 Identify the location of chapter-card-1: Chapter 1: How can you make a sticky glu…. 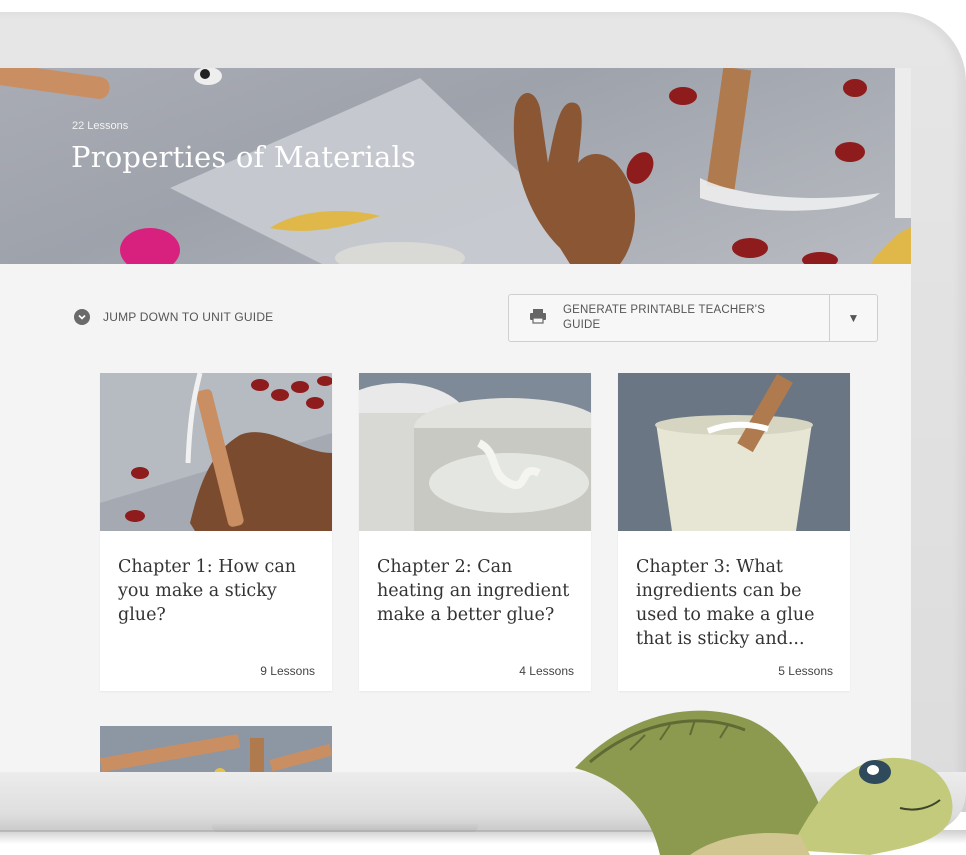
(216, 532).